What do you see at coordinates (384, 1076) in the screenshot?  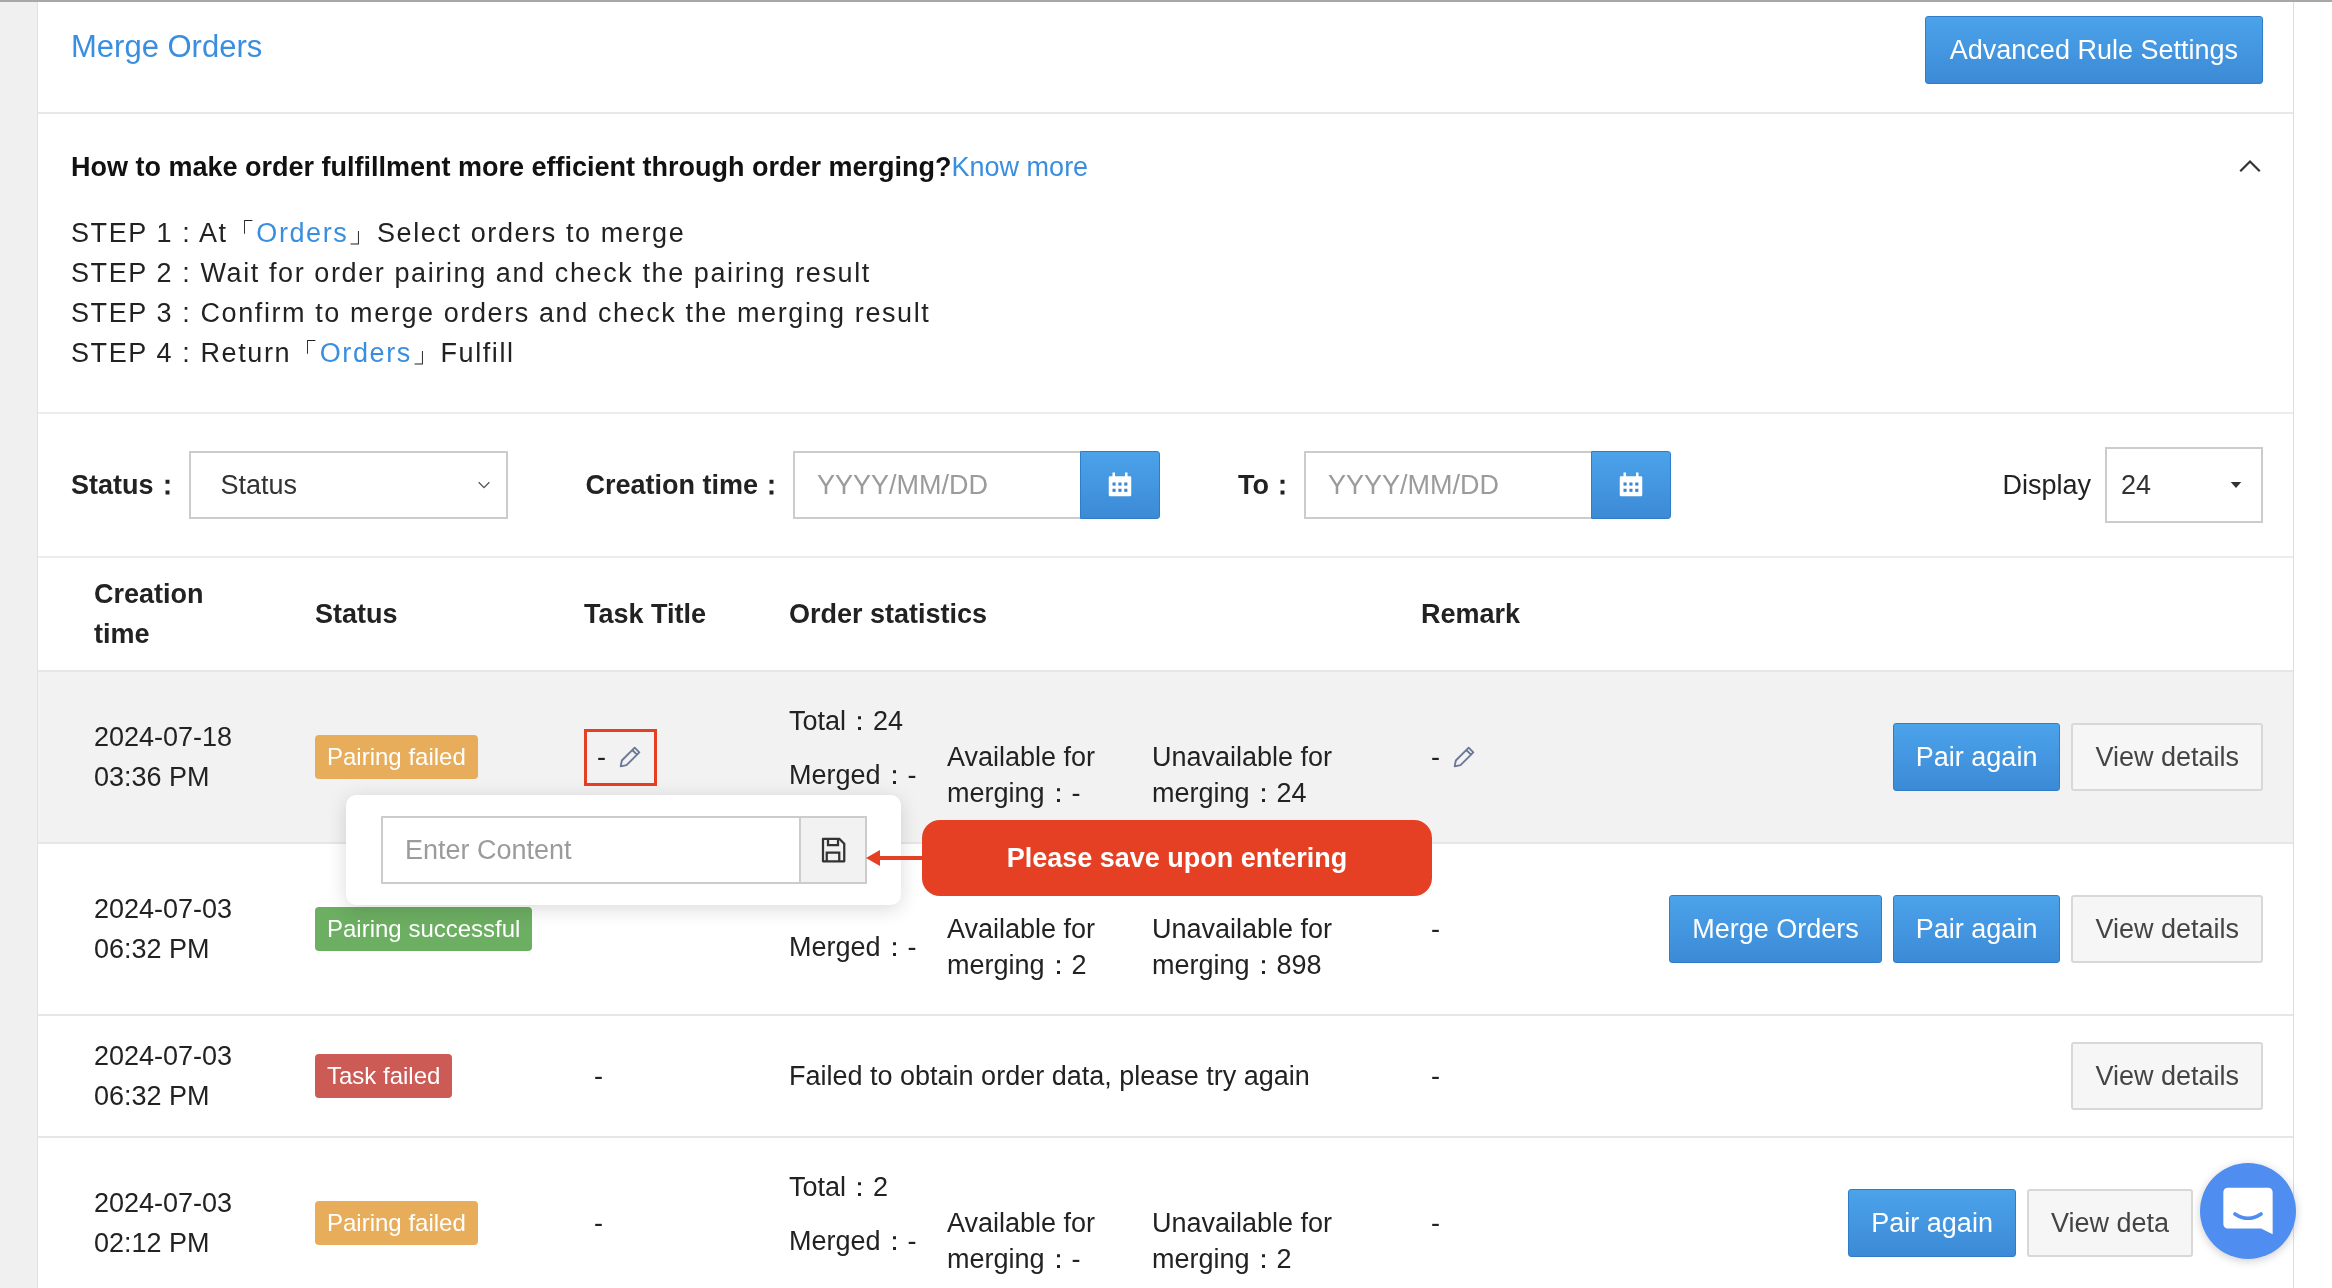 I see `status-badge: Task failed` at bounding box center [384, 1076].